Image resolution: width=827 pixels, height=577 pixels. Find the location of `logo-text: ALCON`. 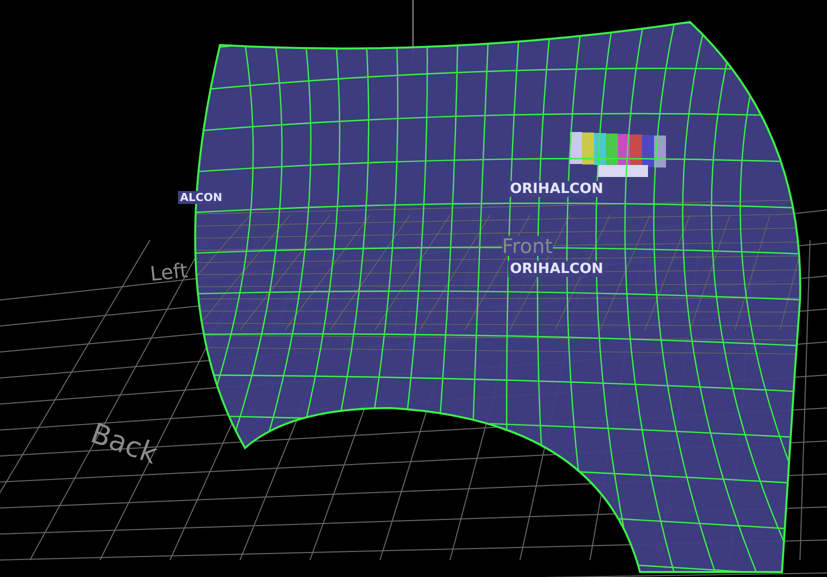

logo-text: ALCON is located at coordinates (201, 197).